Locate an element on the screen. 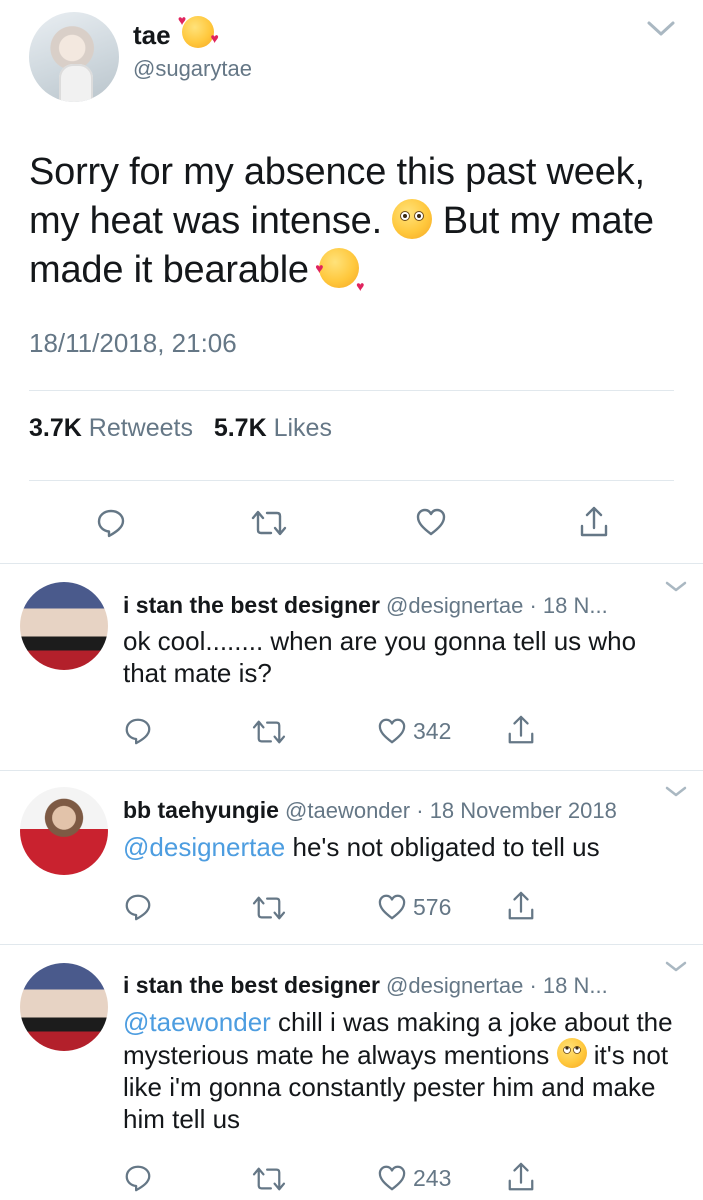 The width and height of the screenshot is (703, 1200). likes-label: Likes is located at coordinates (303, 428).